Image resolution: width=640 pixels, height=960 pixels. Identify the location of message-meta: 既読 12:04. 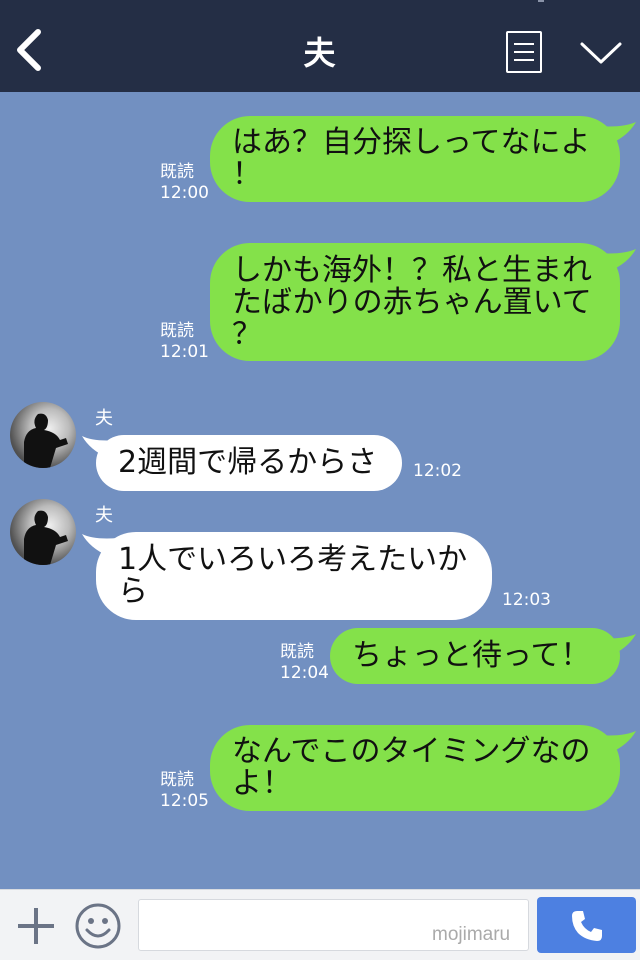
(304, 663).